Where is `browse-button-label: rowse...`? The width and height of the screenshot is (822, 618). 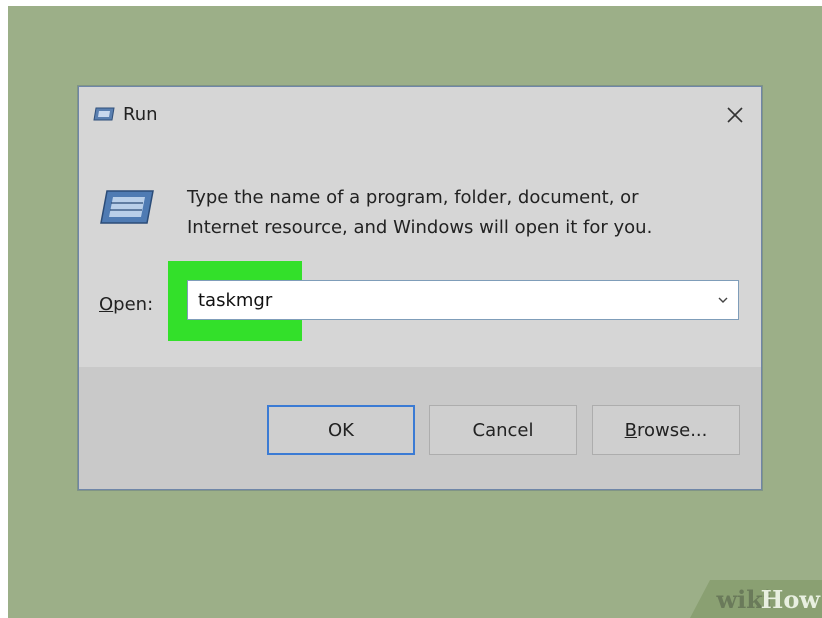
browse-button-label: rowse... is located at coordinates (672, 430).